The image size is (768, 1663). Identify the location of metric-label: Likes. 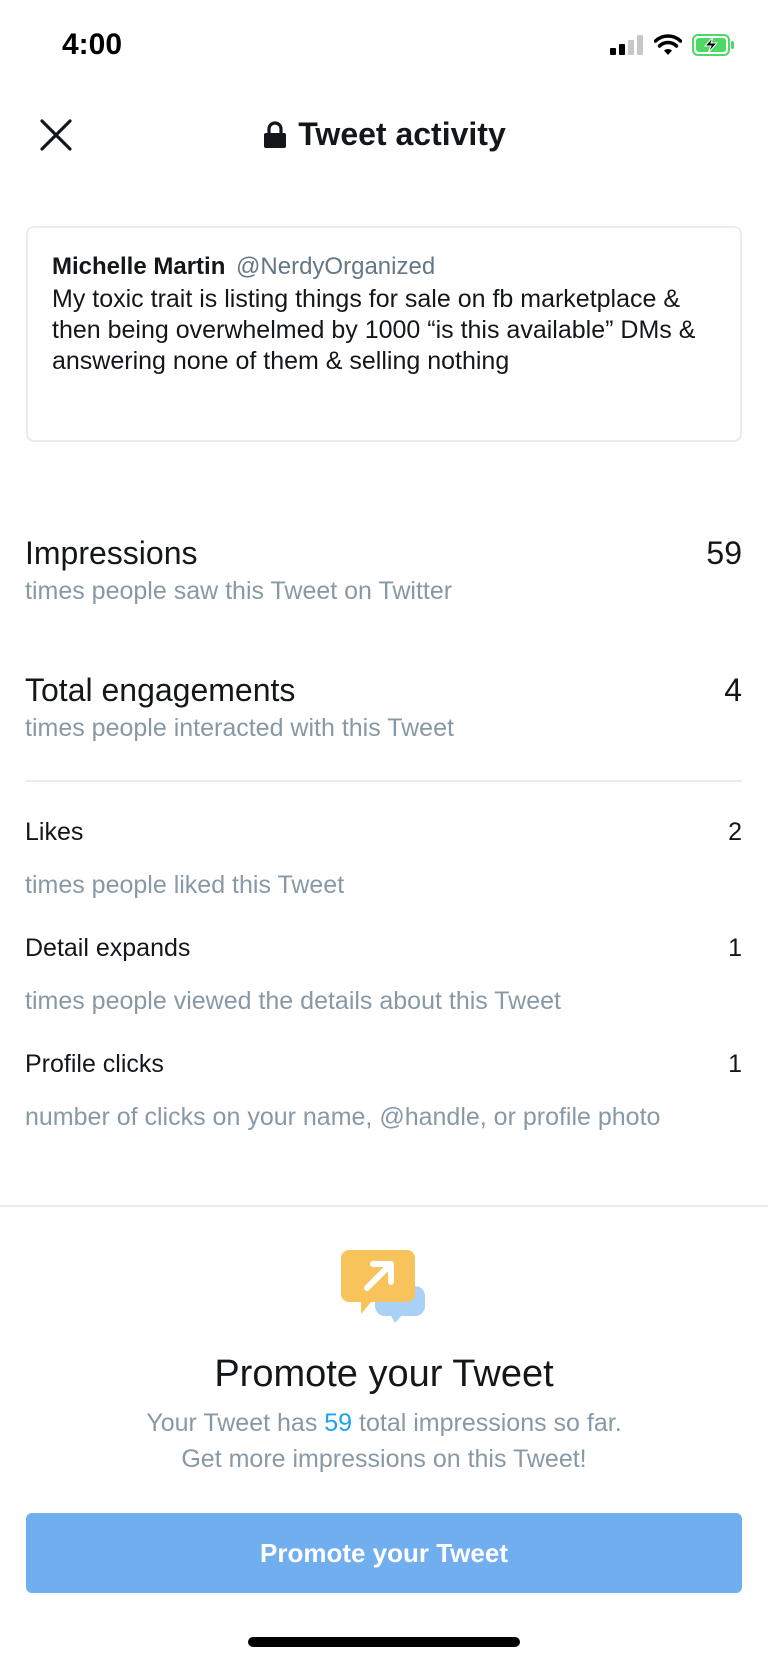
(54, 832).